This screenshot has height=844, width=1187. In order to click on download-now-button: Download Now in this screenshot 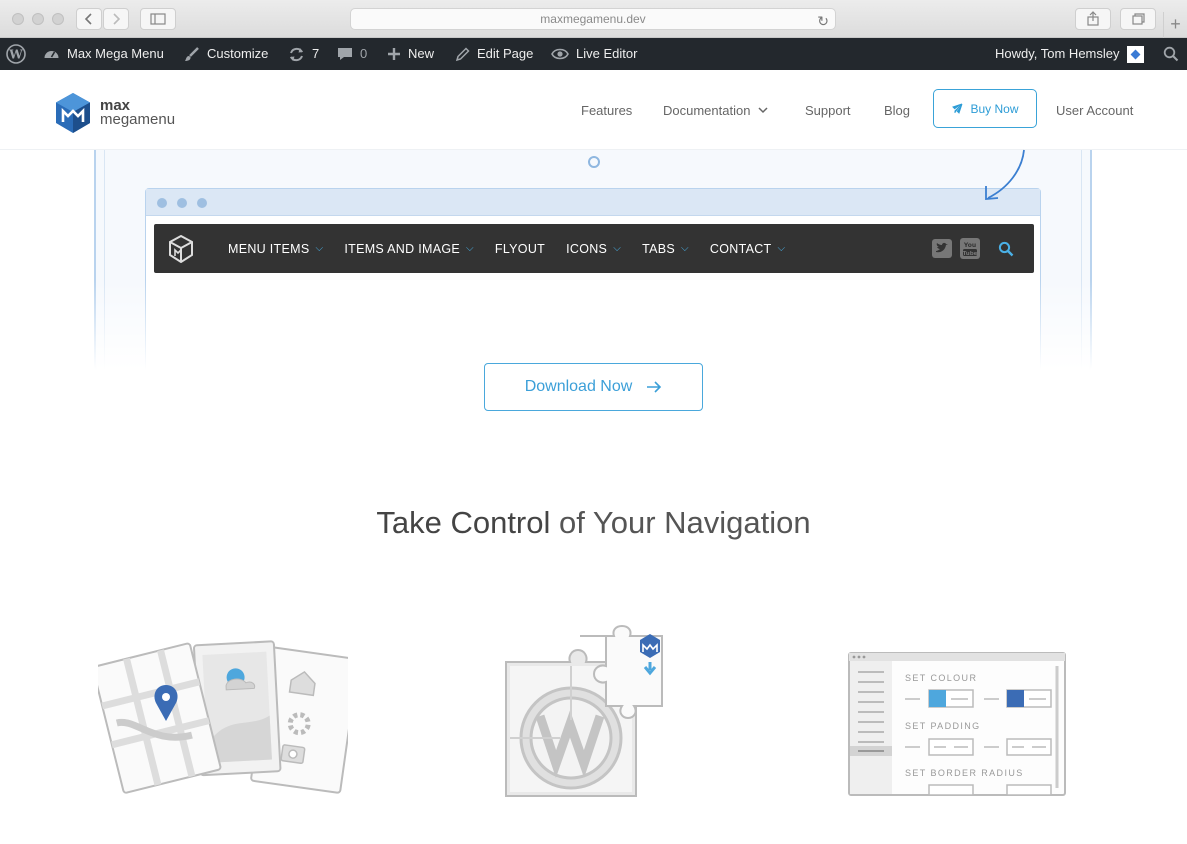, I will do `click(593, 387)`.